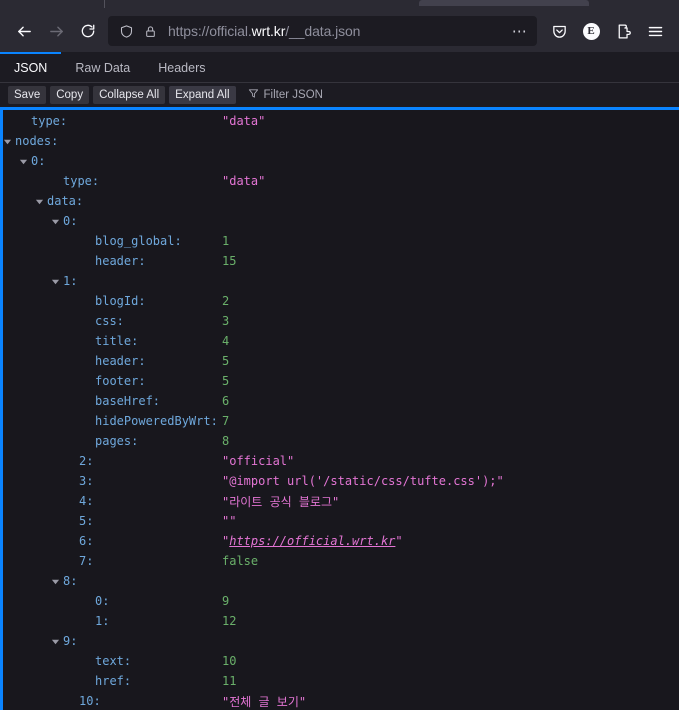  Describe the element at coordinates (150, 31) in the screenshot. I see `padlock-icon` at that location.